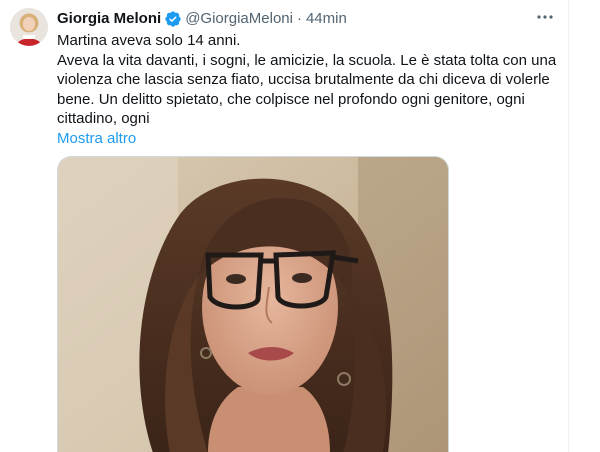 The height and width of the screenshot is (452, 600). What do you see at coordinates (173, 19) in the screenshot?
I see `verified-badge-icon` at bounding box center [173, 19].